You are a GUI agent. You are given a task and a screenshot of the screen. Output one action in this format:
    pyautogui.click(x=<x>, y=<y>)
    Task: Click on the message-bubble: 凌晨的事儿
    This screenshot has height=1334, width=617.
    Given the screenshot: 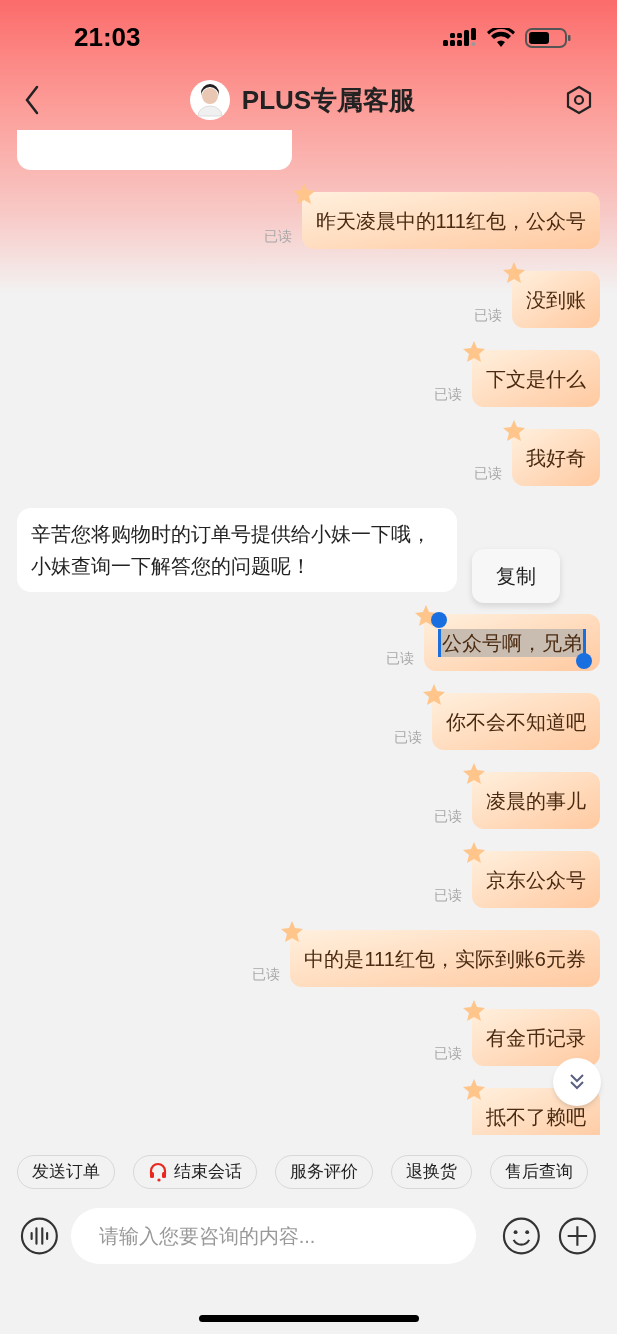 What is the action you would take?
    pyautogui.click(x=536, y=800)
    